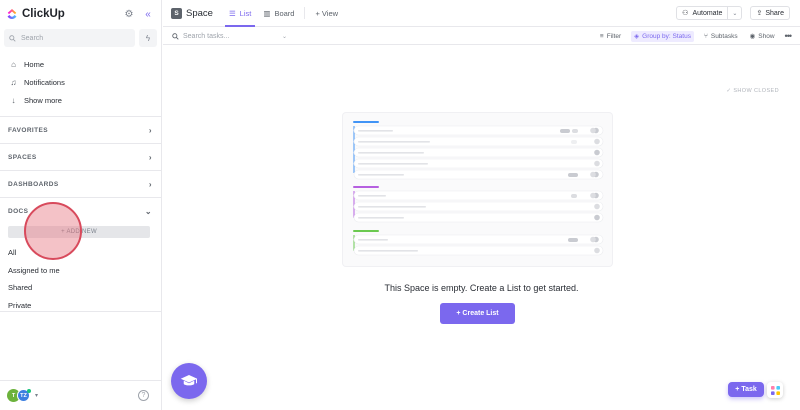 This screenshot has height=410, width=800. What do you see at coordinates (705, 36) in the screenshot?
I see `subtasks-icon: ⑂` at bounding box center [705, 36].